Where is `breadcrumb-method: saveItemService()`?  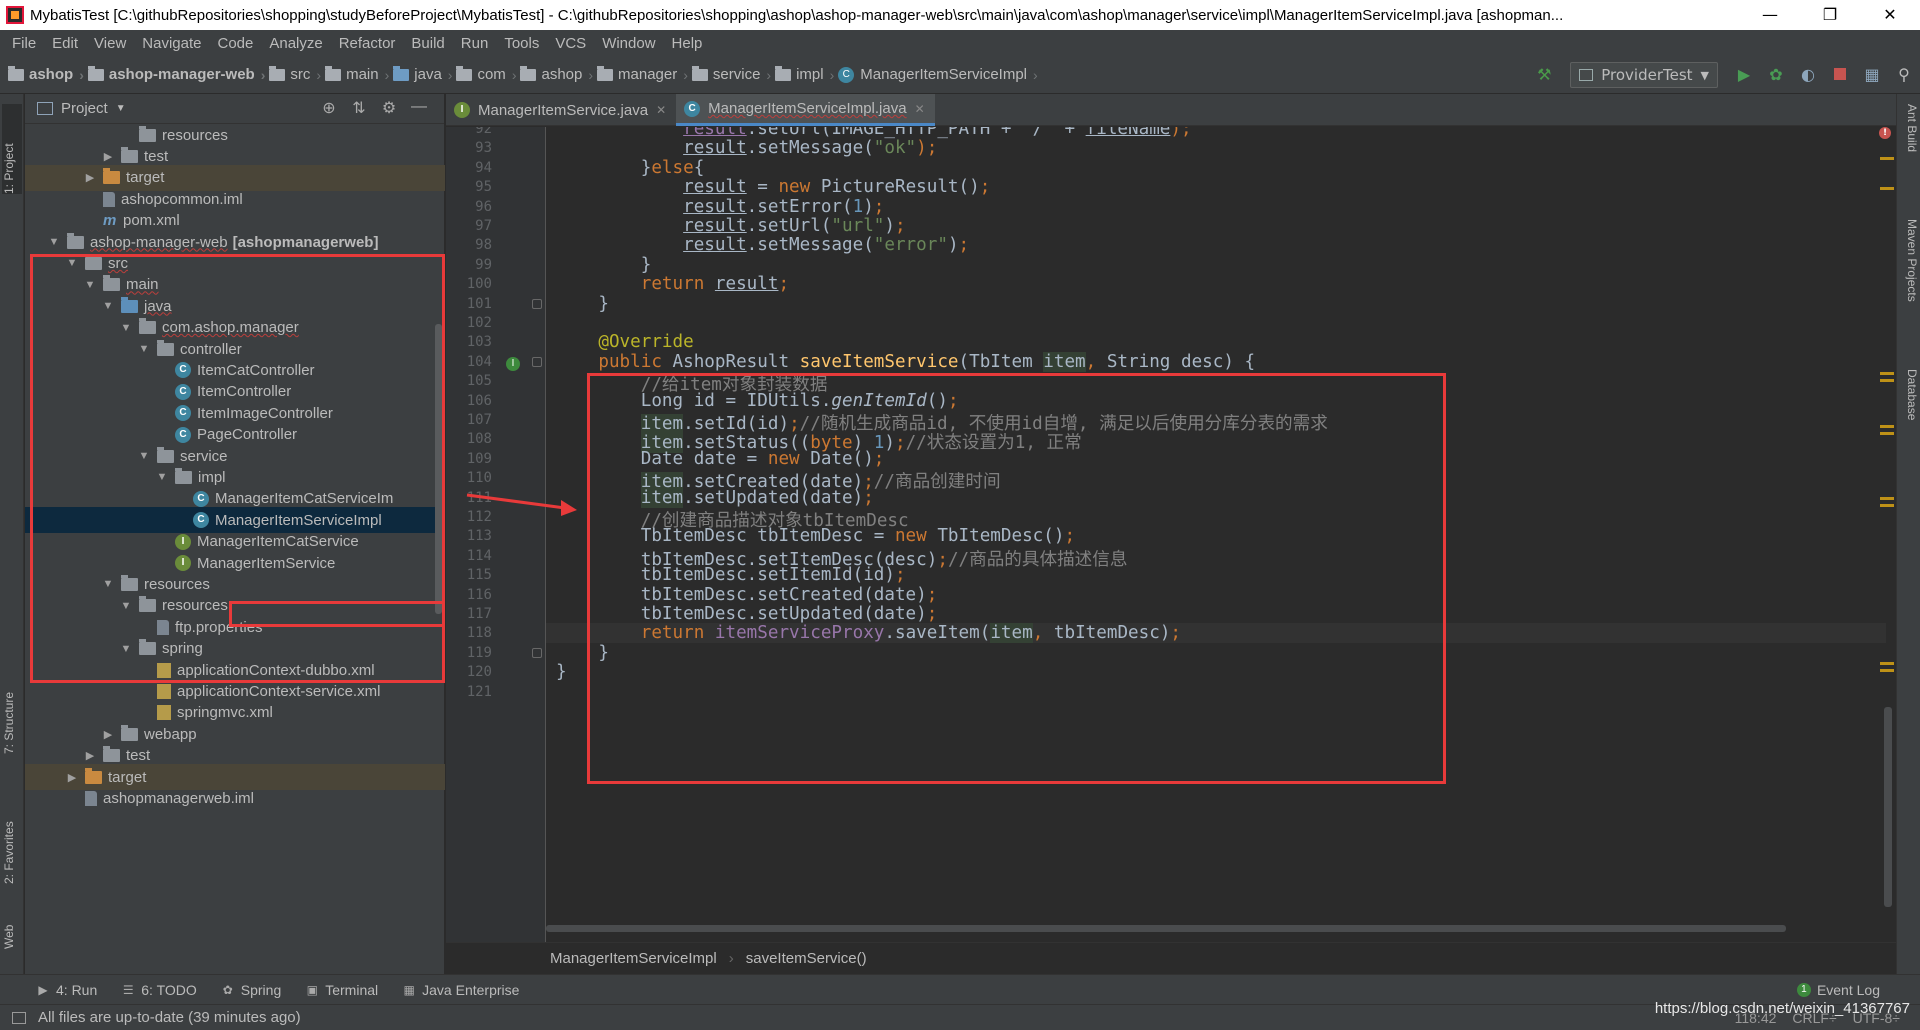 breadcrumb-method: saveItemService() is located at coordinates (806, 958).